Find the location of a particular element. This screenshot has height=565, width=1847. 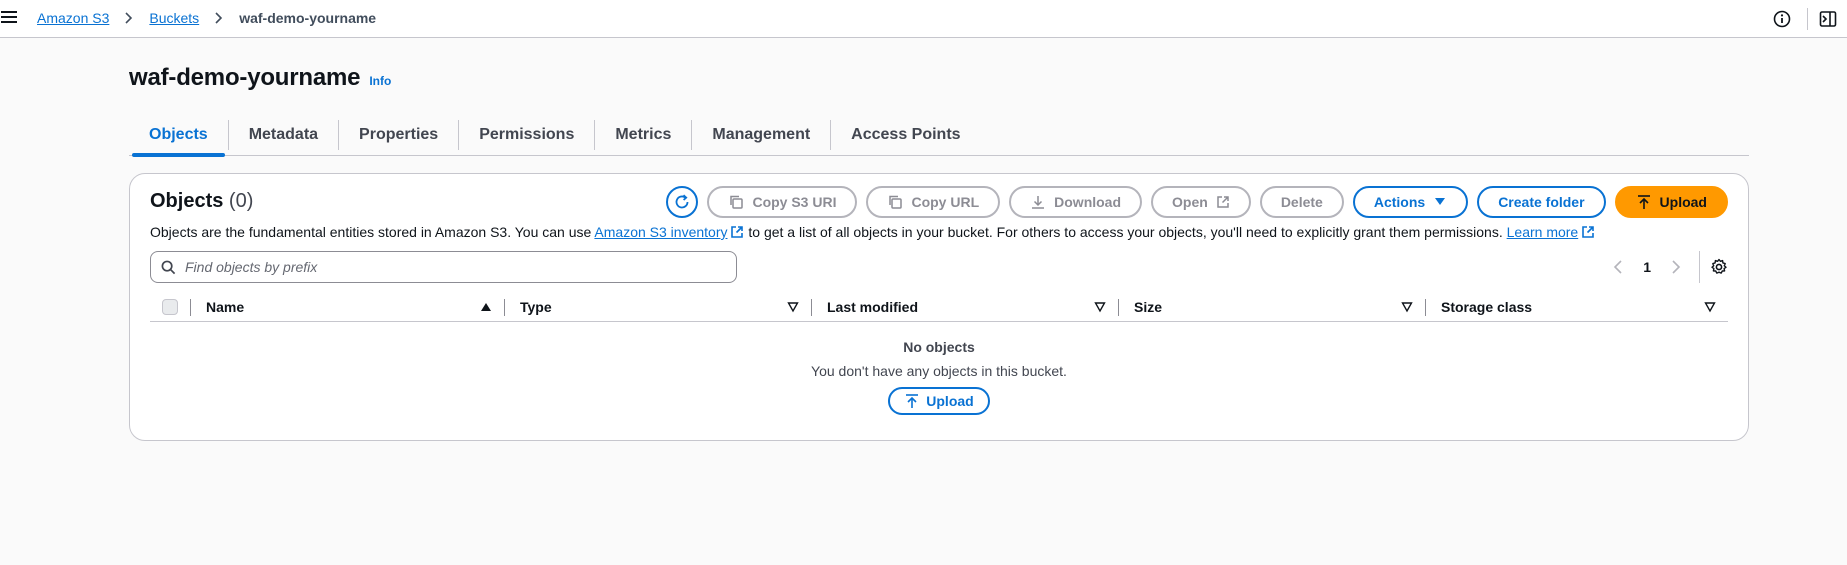

select-all-cell is located at coordinates (170, 307).